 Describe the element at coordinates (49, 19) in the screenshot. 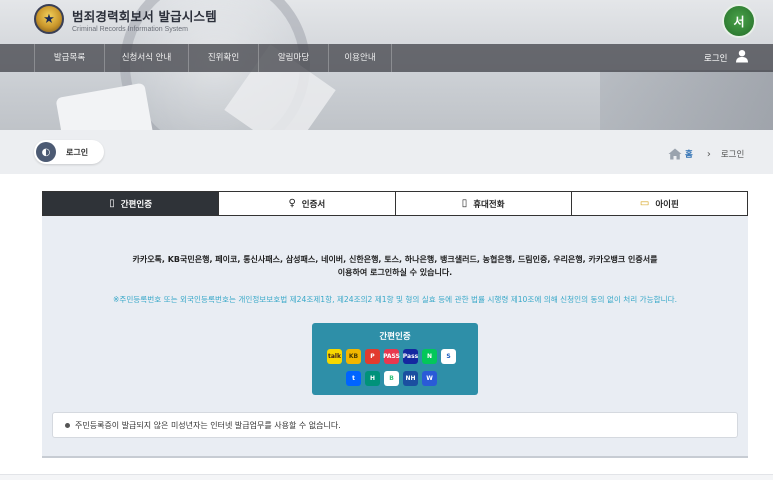

I see `police-emblem-icon: ★` at that location.